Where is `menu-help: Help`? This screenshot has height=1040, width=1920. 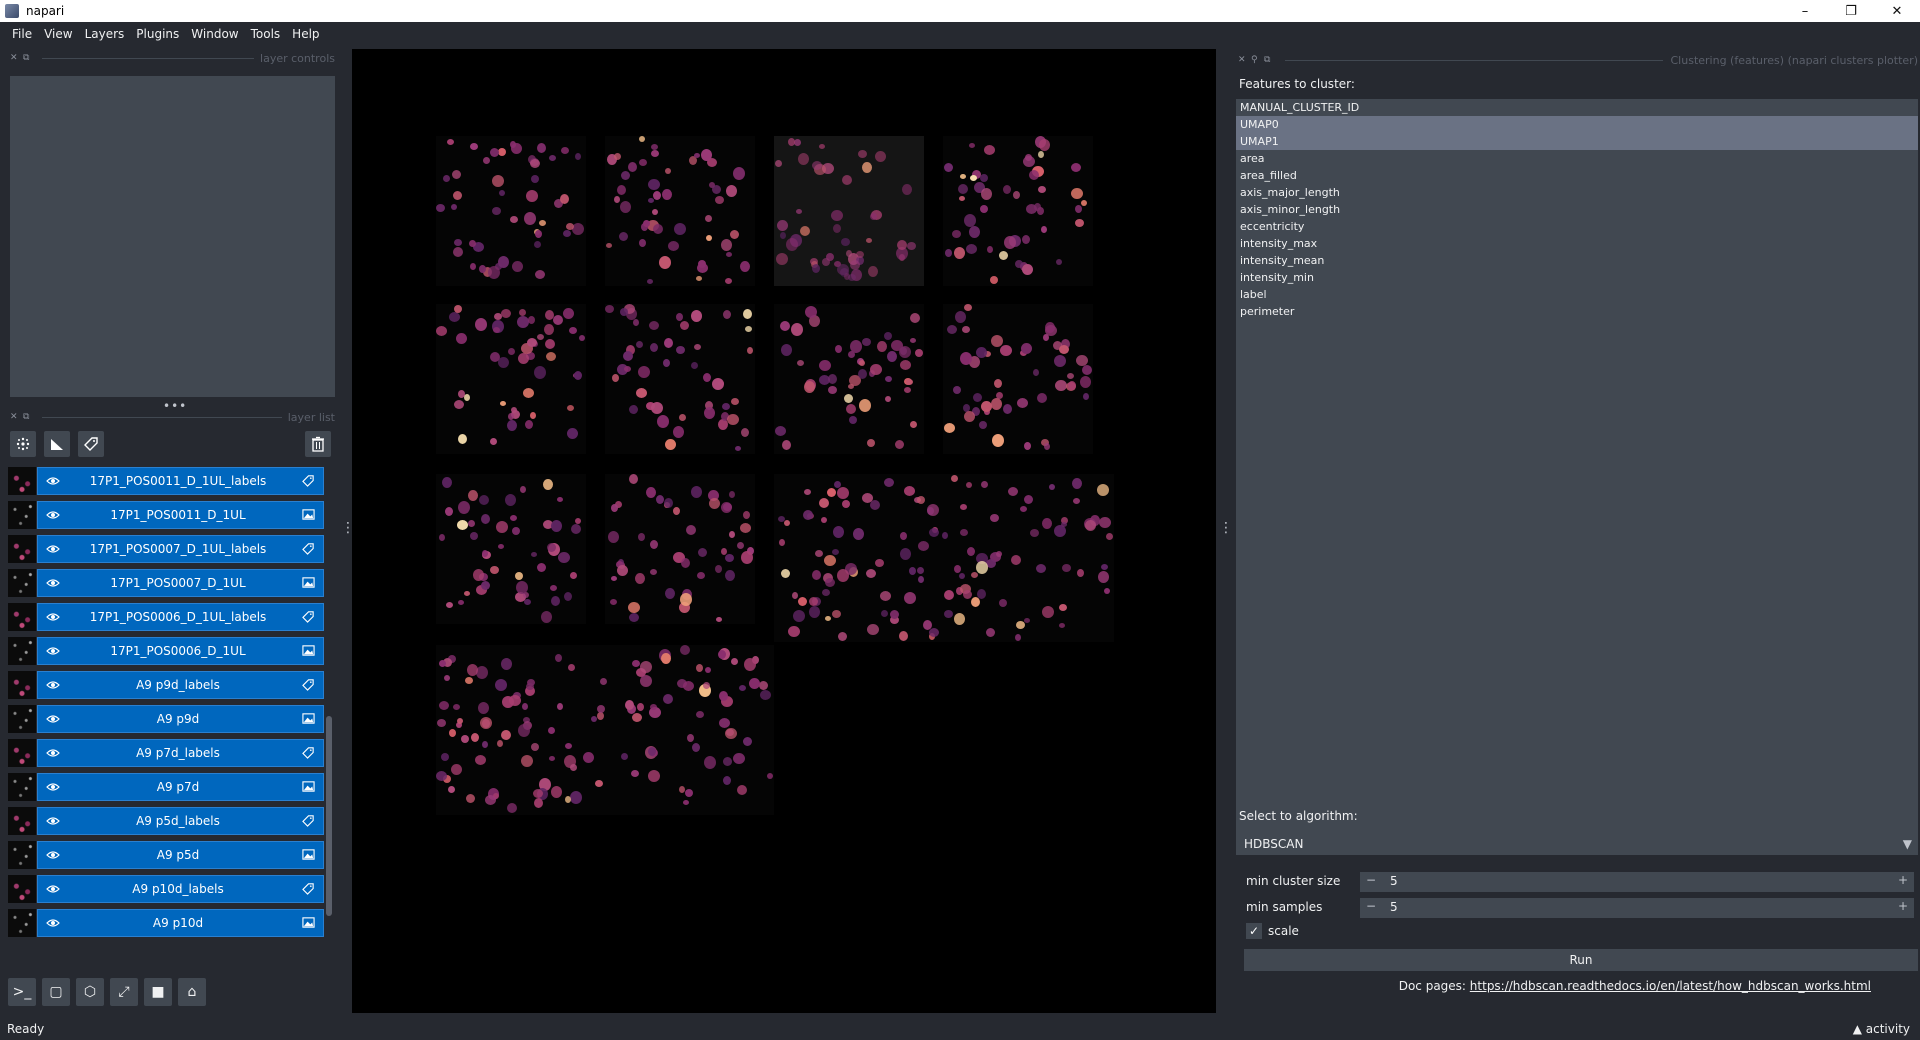
menu-help: Help is located at coordinates (305, 34).